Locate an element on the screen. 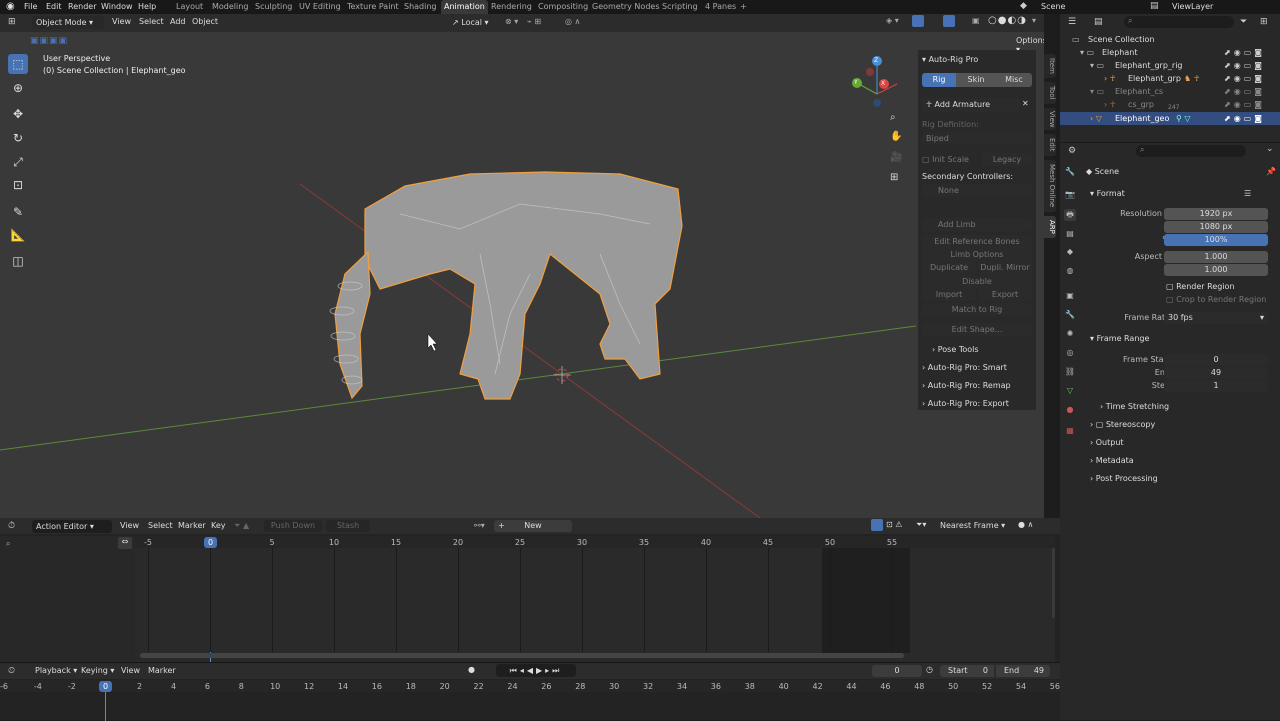 Image resolution: width=1280 pixels, height=721 pixels. material-props-icon: ● is located at coordinates (1070, 410).